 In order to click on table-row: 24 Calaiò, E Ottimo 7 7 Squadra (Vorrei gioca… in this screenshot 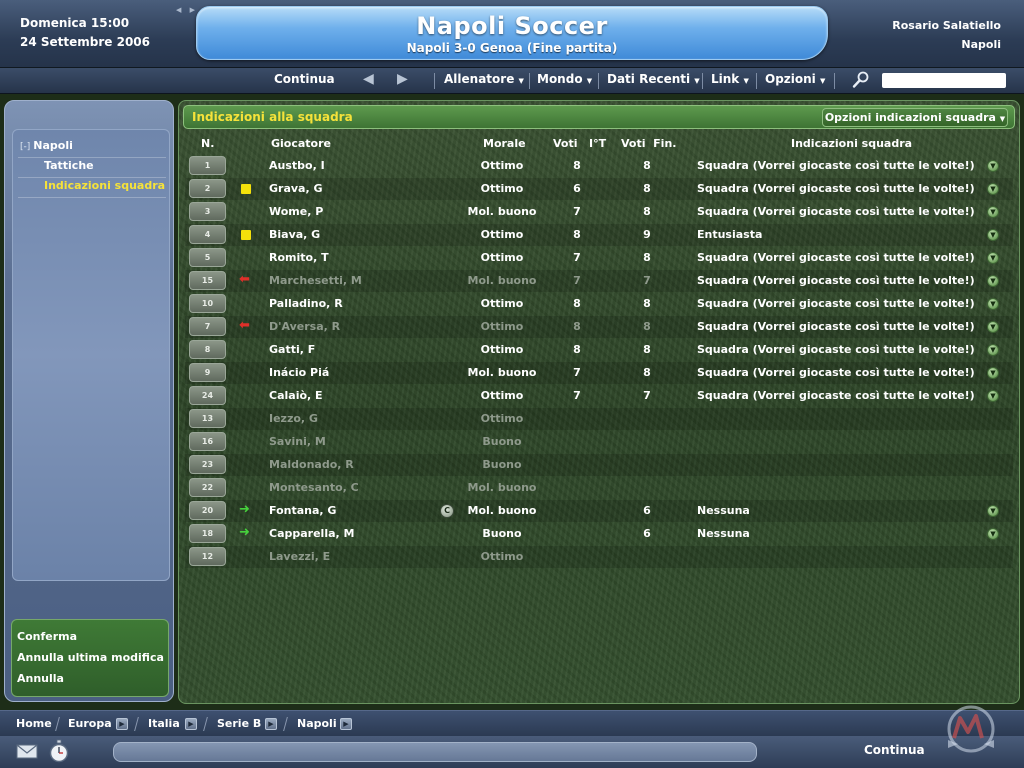, I will do `click(599, 396)`.